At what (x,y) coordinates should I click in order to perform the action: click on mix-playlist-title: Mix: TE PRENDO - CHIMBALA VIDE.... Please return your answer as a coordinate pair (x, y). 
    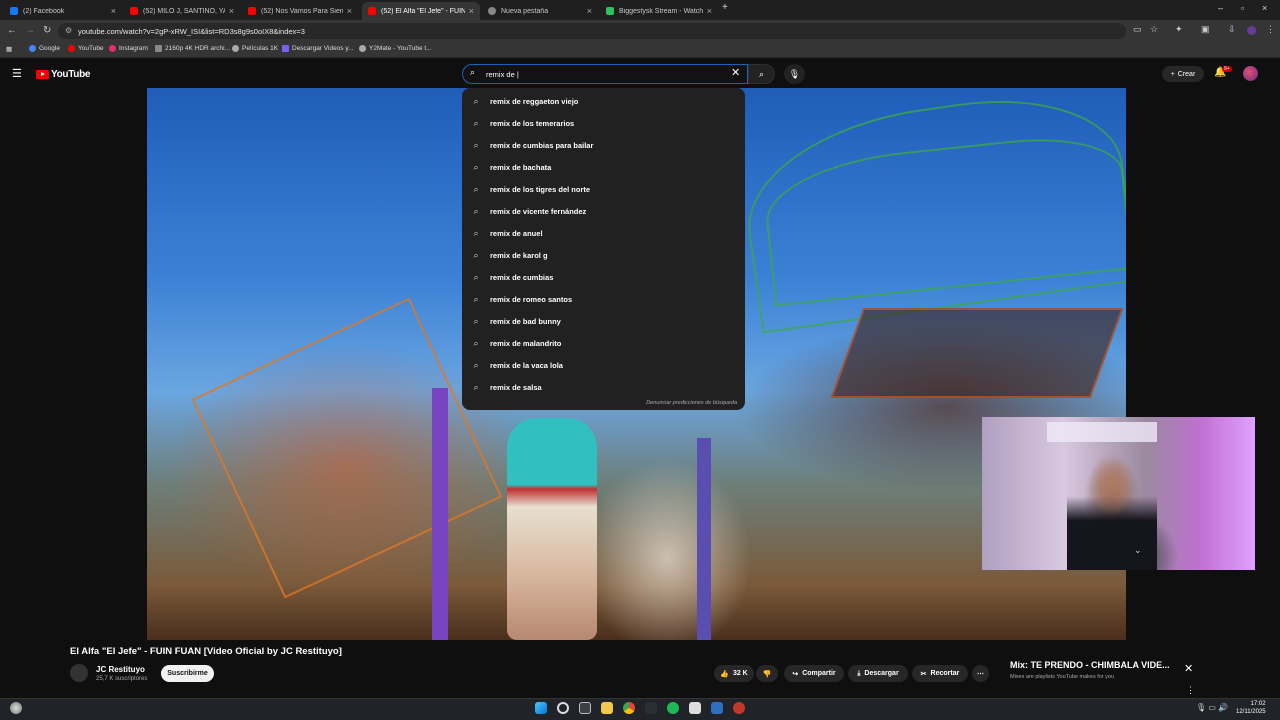
    Looking at the image, I should click on (1090, 665).